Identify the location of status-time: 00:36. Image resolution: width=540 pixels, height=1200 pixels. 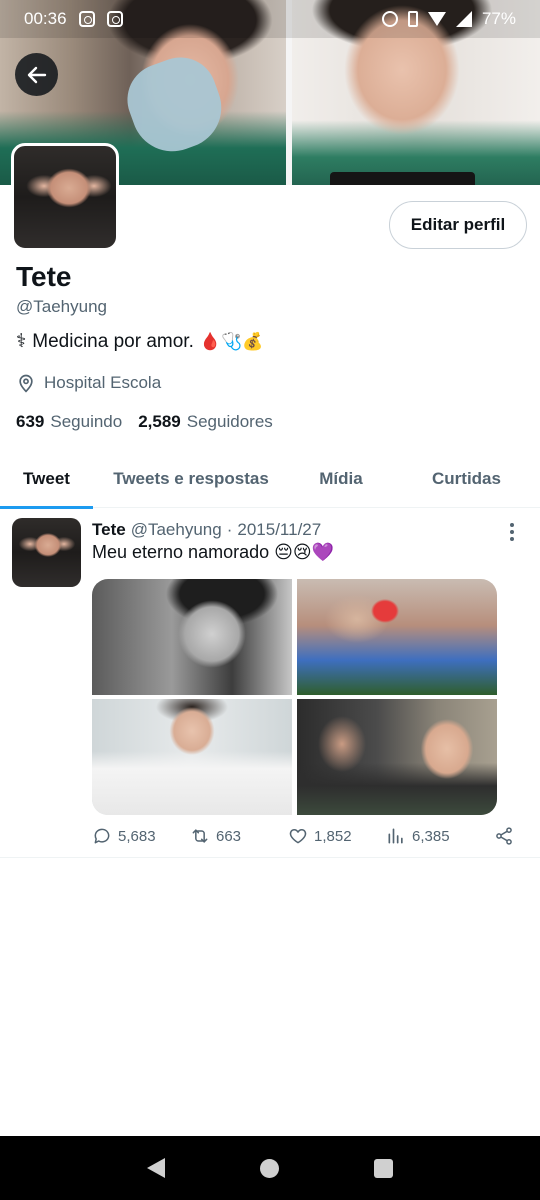
(45, 18).